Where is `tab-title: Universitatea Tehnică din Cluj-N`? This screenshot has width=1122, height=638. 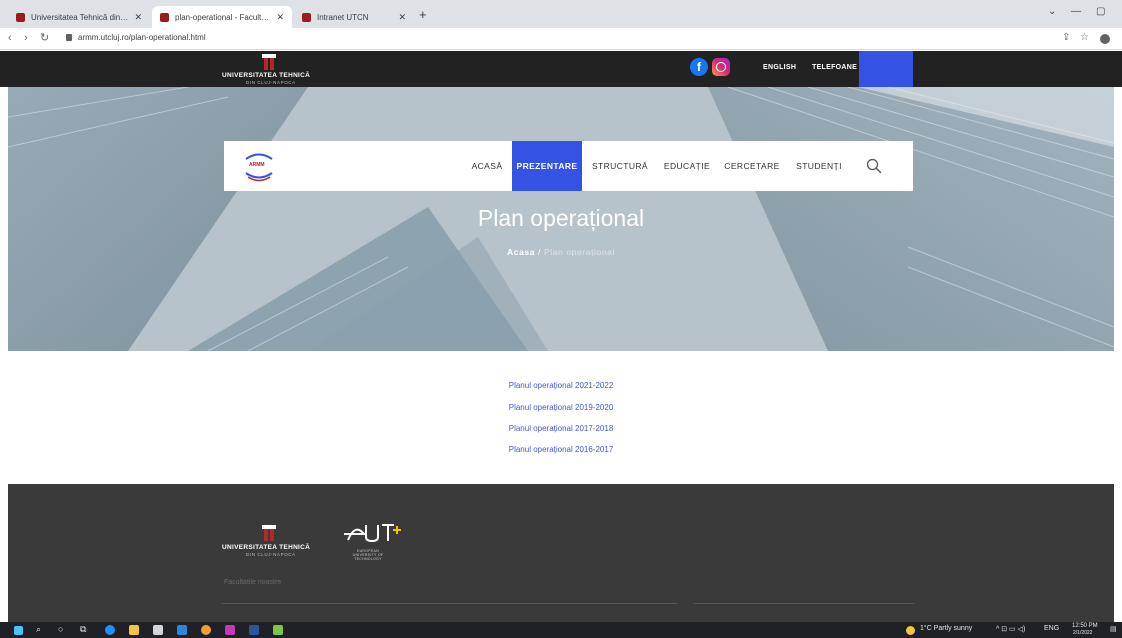 tab-title: Universitatea Tehnică din Cluj-N is located at coordinates (80, 17).